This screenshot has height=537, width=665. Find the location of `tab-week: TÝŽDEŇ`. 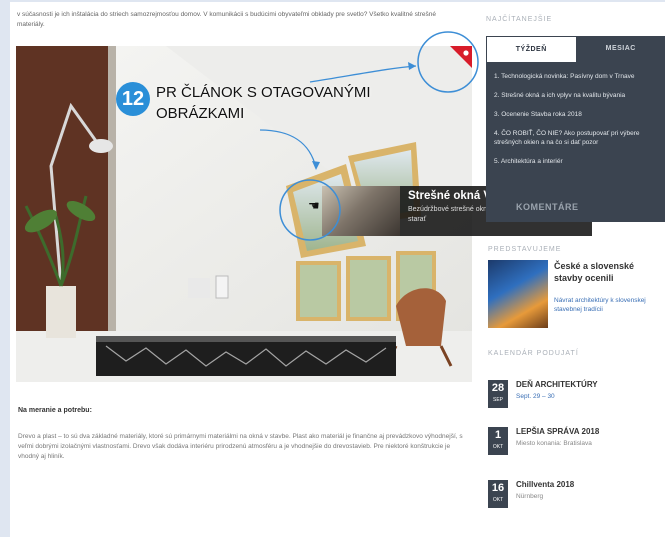

tab-week: TÝŽDEŇ is located at coordinates (531, 49).